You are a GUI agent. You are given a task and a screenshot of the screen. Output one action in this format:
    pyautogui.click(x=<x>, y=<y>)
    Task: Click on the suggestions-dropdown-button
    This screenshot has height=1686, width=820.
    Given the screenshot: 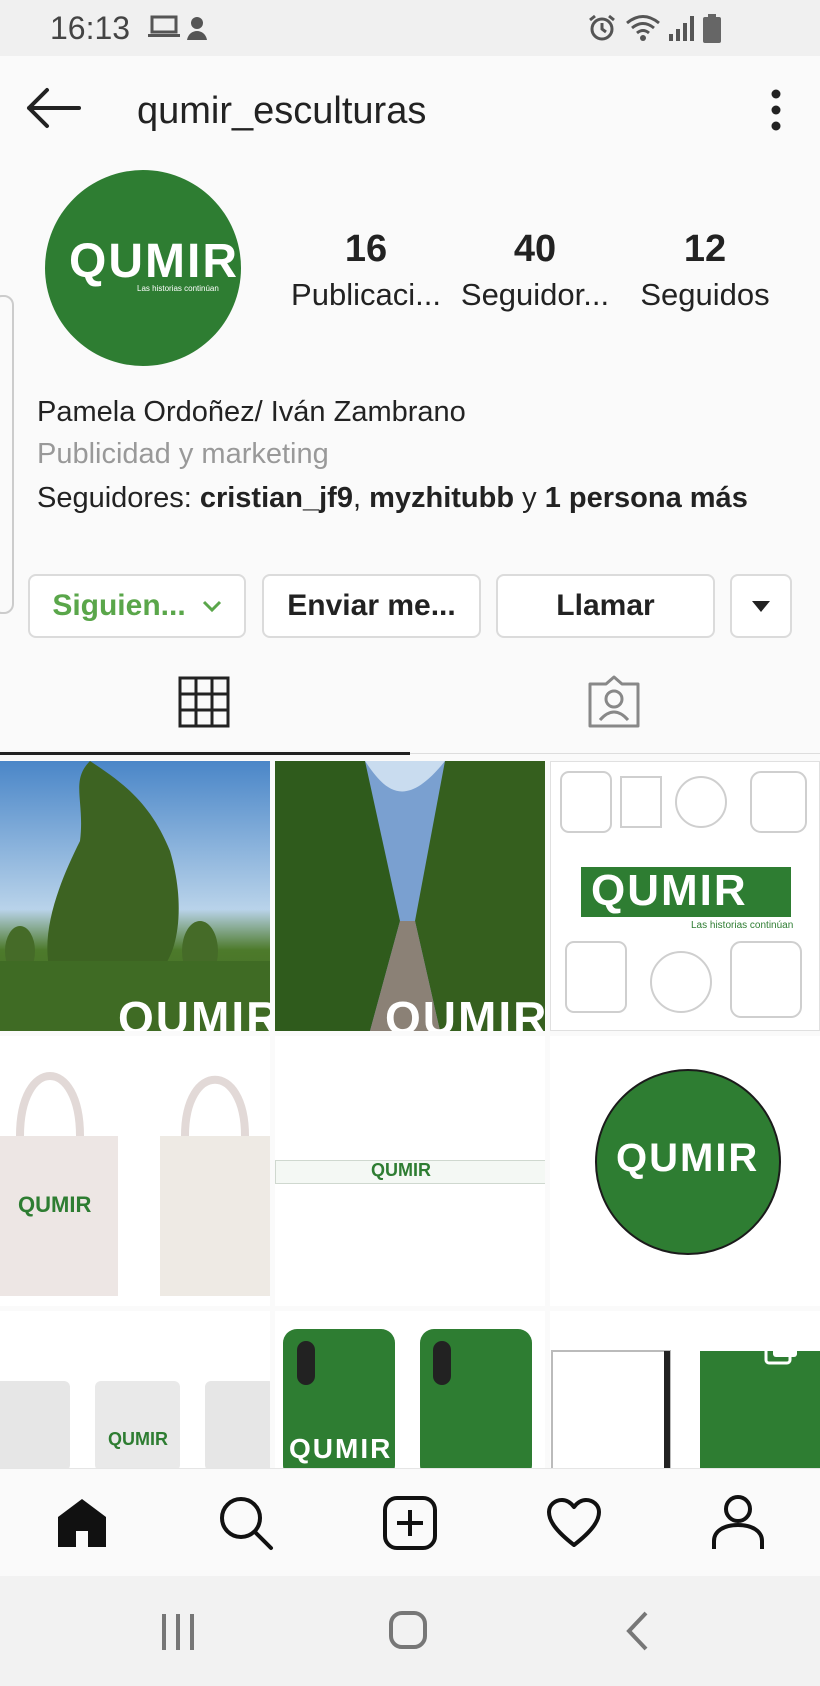 What is the action you would take?
    pyautogui.click(x=761, y=606)
    